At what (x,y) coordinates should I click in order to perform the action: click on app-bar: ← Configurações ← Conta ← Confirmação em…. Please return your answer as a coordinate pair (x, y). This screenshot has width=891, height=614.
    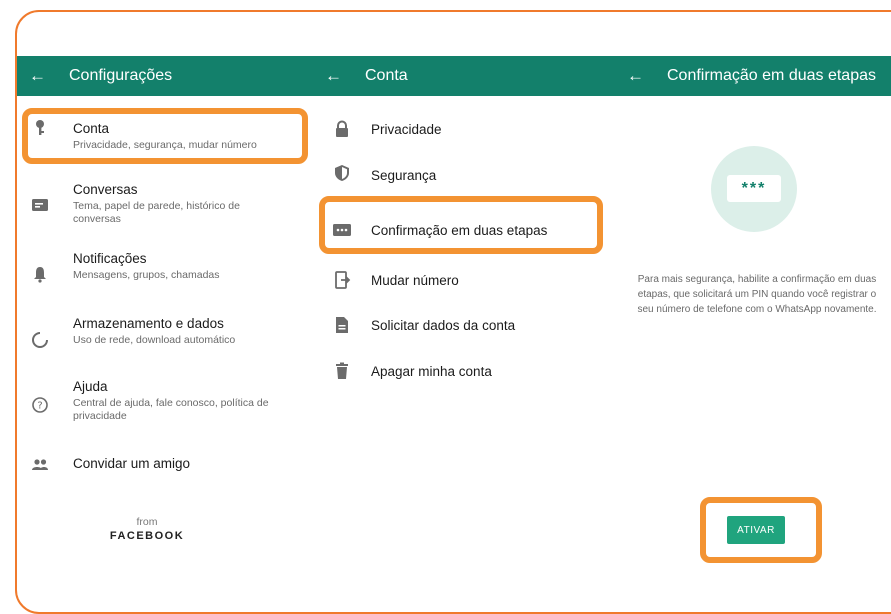
    Looking at the image, I should click on (454, 76).